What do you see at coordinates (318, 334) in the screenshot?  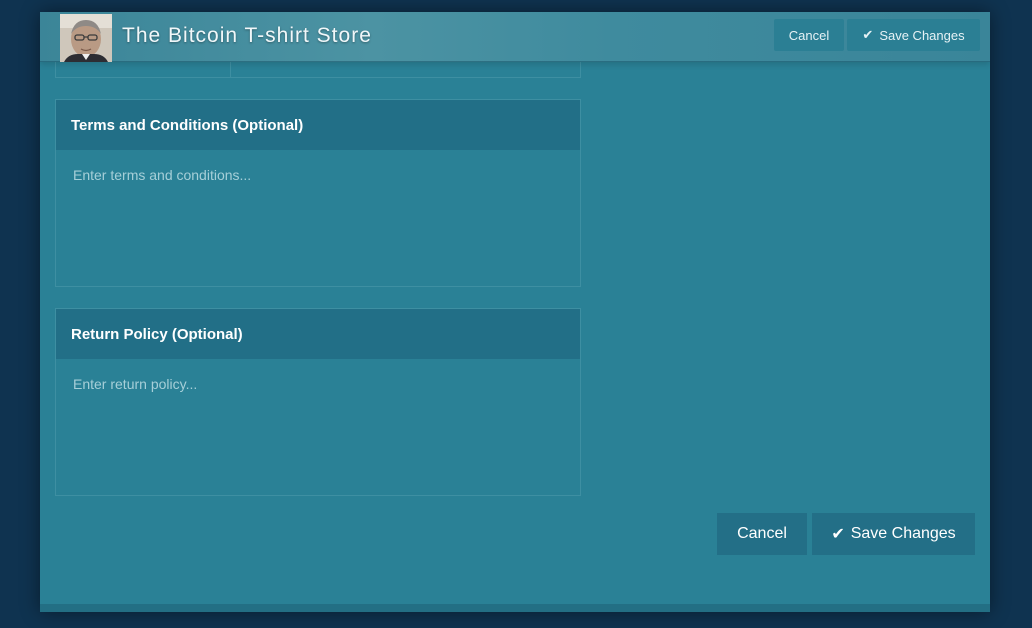 I see `return-policy-panel-title: Return Policy (Optional)` at bounding box center [318, 334].